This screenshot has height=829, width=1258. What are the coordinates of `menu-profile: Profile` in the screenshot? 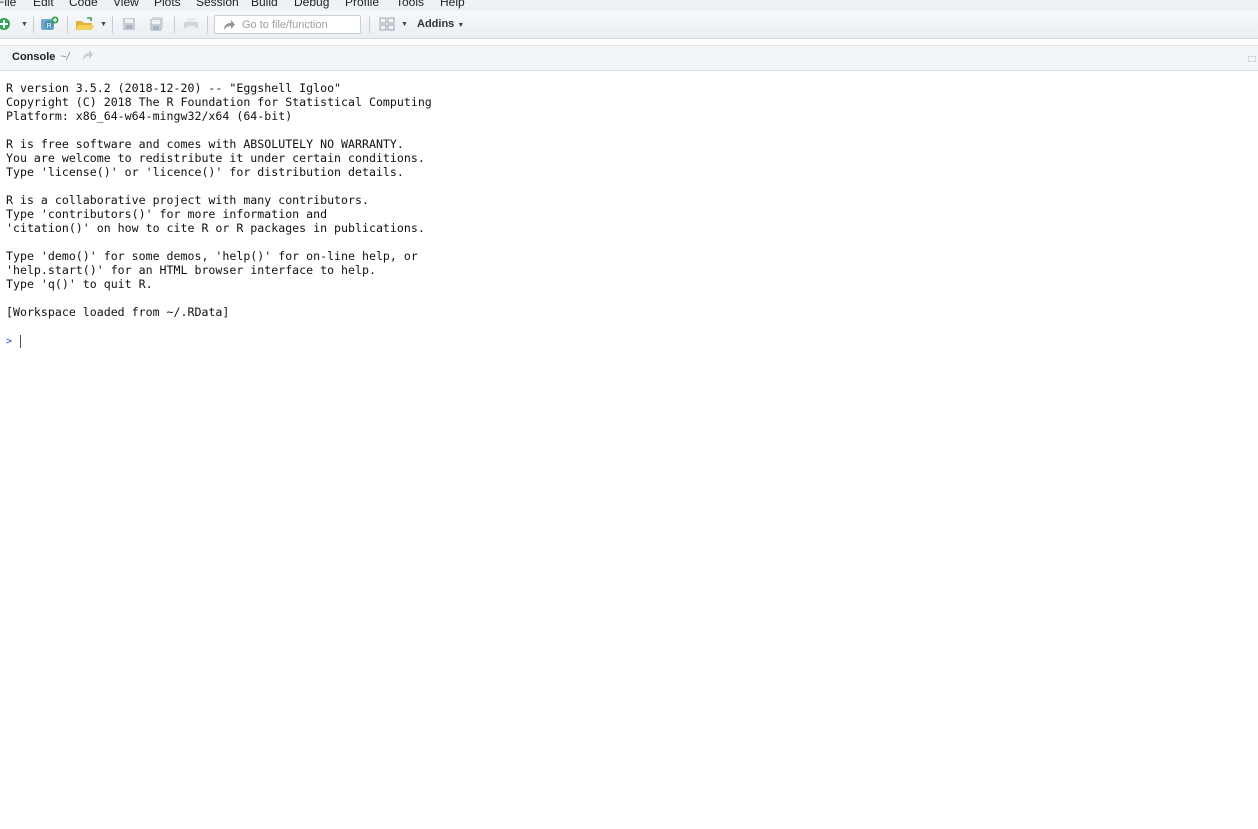 It's located at (362, 4).